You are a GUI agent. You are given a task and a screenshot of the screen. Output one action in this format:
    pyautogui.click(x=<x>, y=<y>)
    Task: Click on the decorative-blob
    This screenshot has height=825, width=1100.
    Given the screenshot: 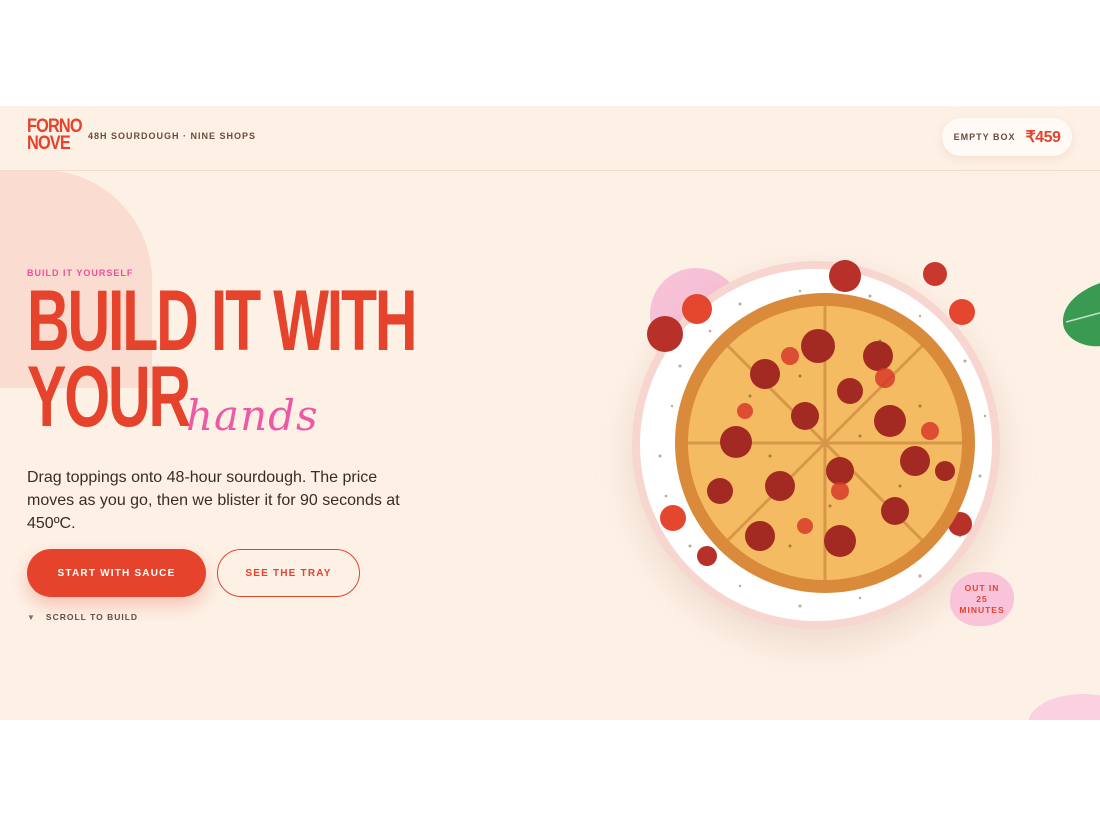 What is the action you would take?
    pyautogui.click(x=1064, y=707)
    